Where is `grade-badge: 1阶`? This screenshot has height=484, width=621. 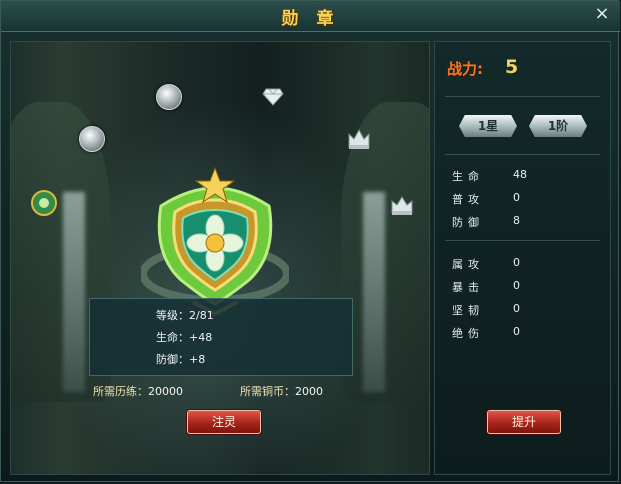
grade-badge: 1阶 is located at coordinates (558, 126).